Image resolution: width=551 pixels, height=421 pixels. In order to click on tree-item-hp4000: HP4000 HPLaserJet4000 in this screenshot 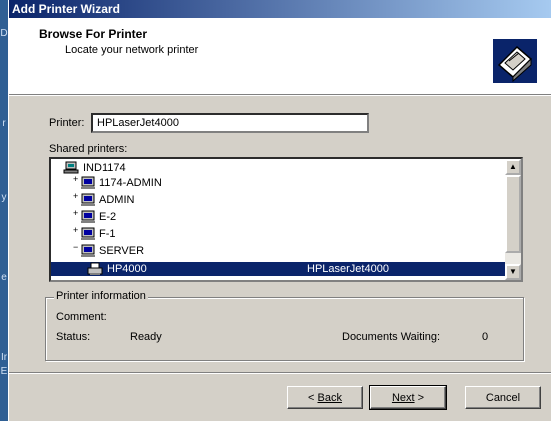, I will do `click(279, 269)`.